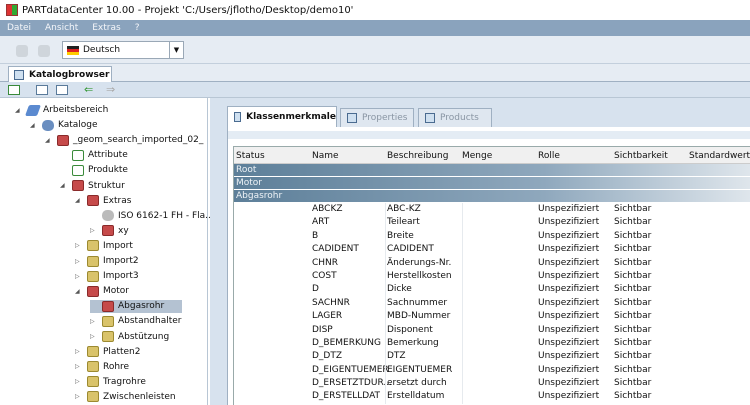 The height and width of the screenshot is (405, 750). I want to click on tree-item: ▷ Import3, so click(107, 276).